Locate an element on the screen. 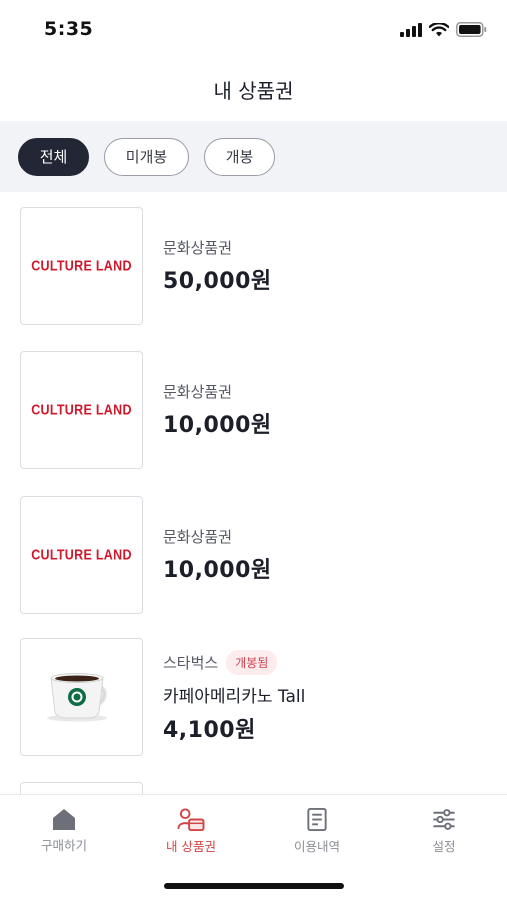  title-bar: 내 상품권 is located at coordinates (253, 89).